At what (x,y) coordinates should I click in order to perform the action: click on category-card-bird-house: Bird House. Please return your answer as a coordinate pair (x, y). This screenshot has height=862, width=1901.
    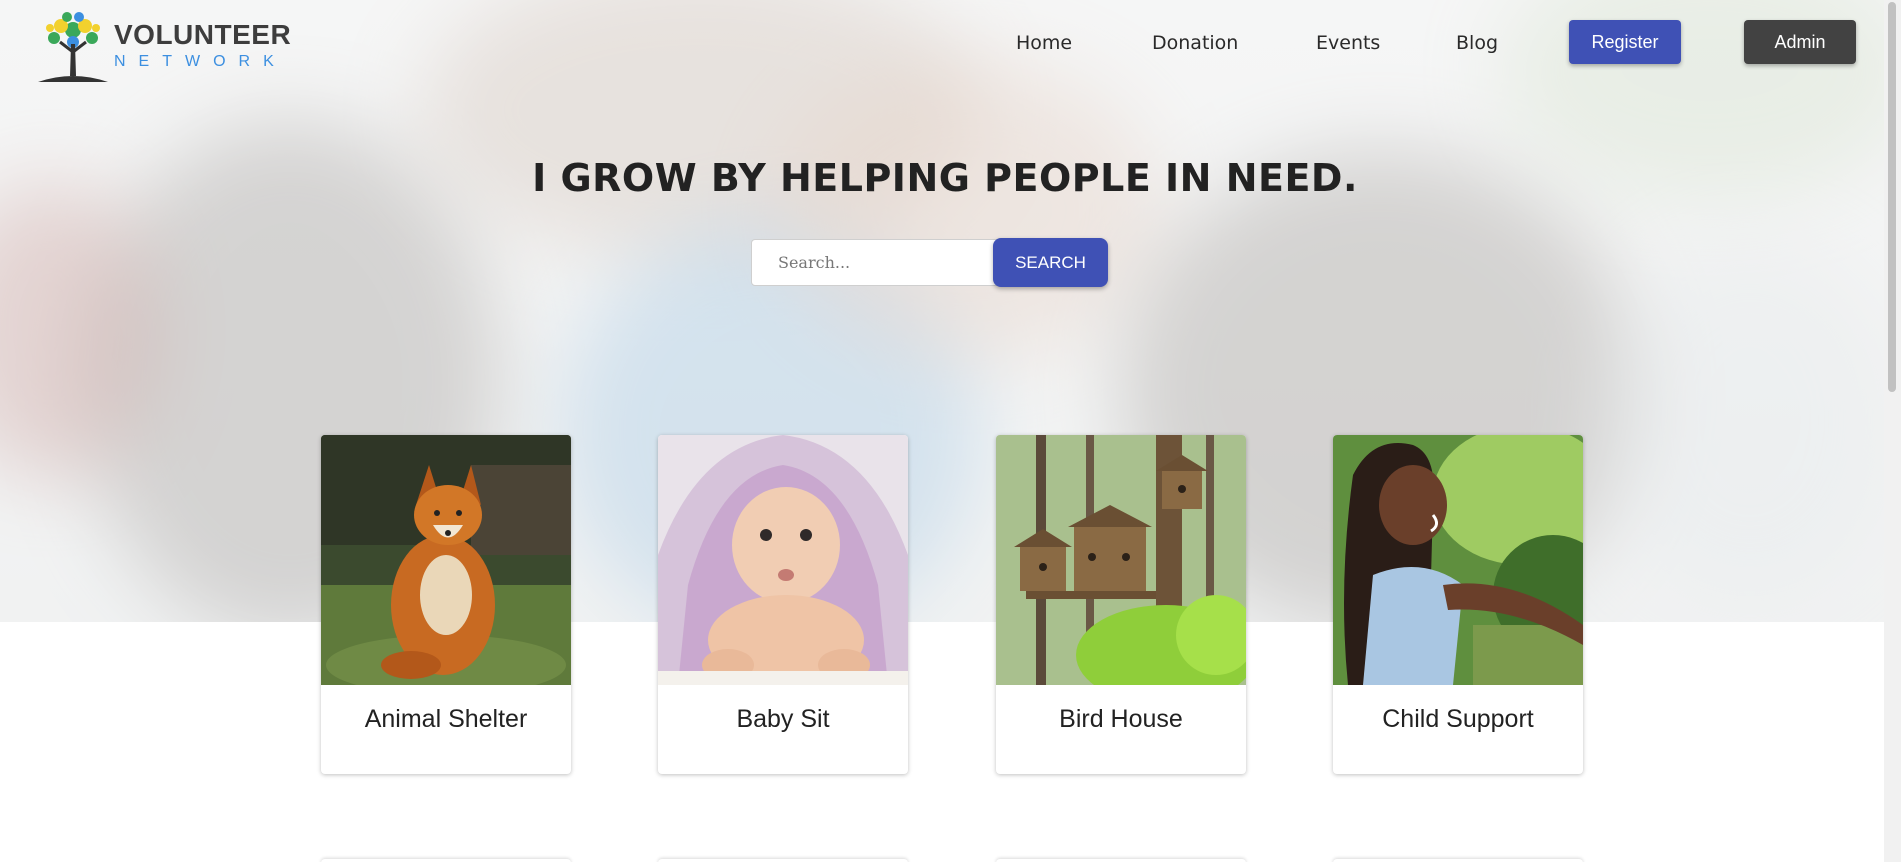
    Looking at the image, I should click on (1121, 604).